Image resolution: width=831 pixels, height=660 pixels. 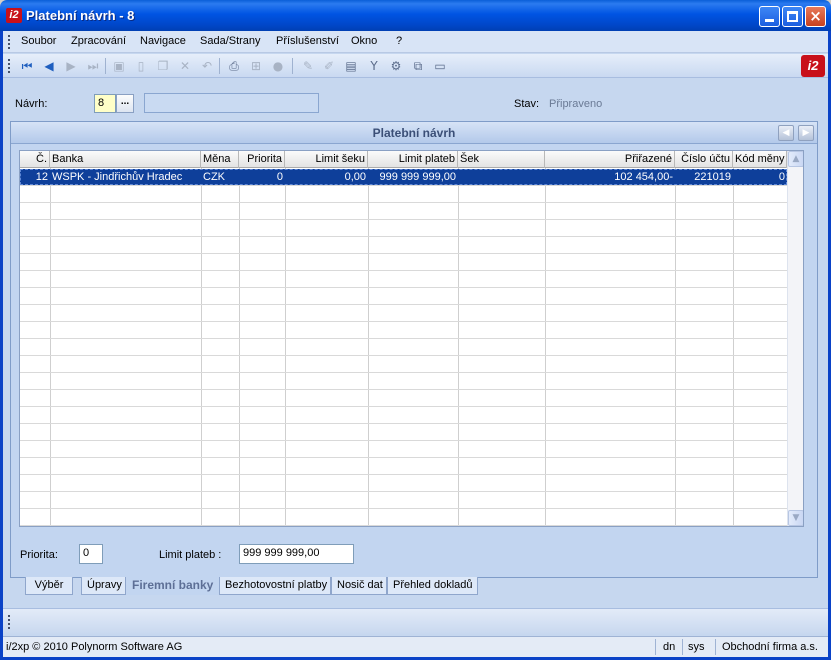 I want to click on settings-icon: ⚙, so click(x=396, y=66).